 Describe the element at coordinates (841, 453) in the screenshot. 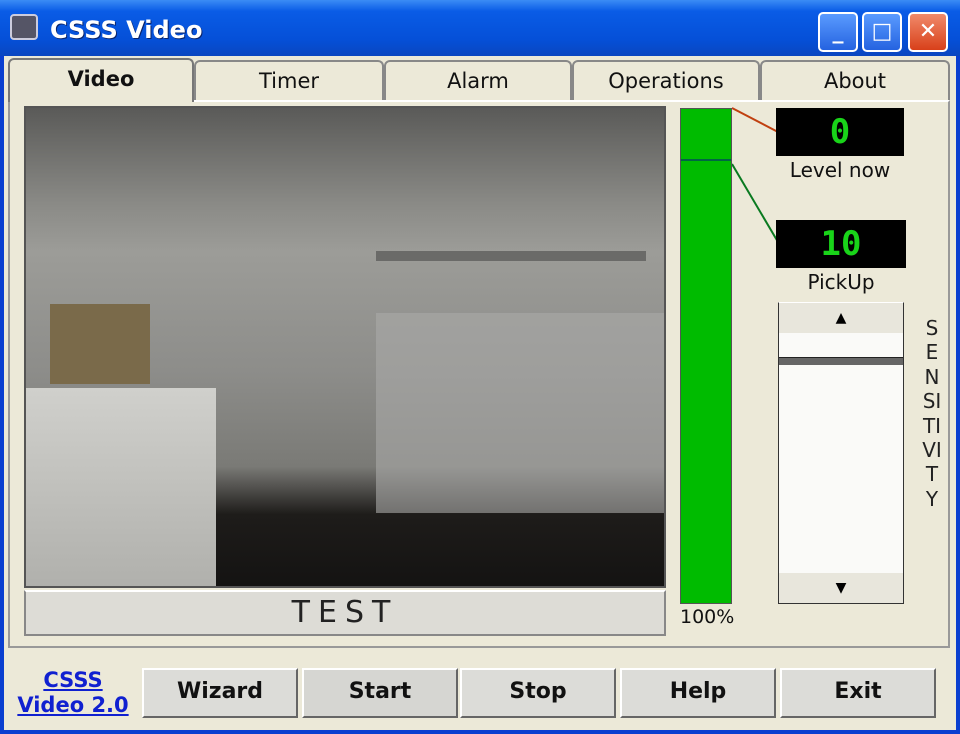

I see `sensitivity-slider: ▲ ▼` at that location.